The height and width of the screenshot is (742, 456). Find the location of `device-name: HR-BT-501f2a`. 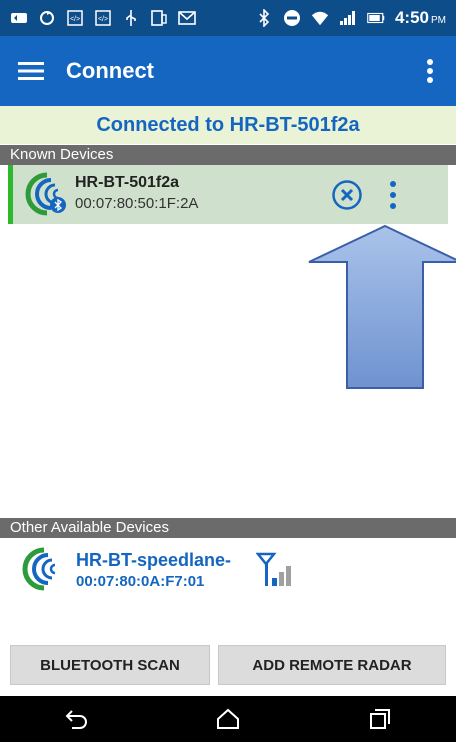

device-name: HR-BT-501f2a is located at coordinates (127, 182).